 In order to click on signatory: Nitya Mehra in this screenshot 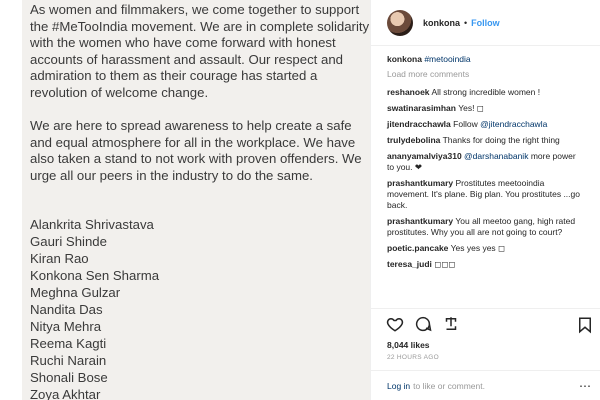, I will do `click(66, 326)`.